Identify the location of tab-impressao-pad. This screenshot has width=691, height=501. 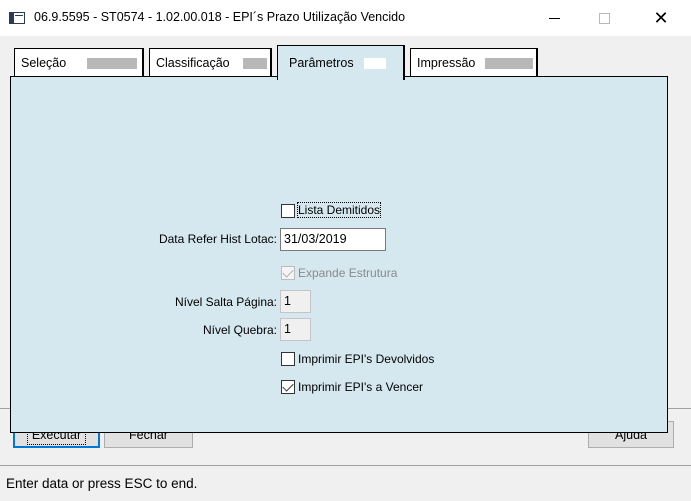
(509, 63).